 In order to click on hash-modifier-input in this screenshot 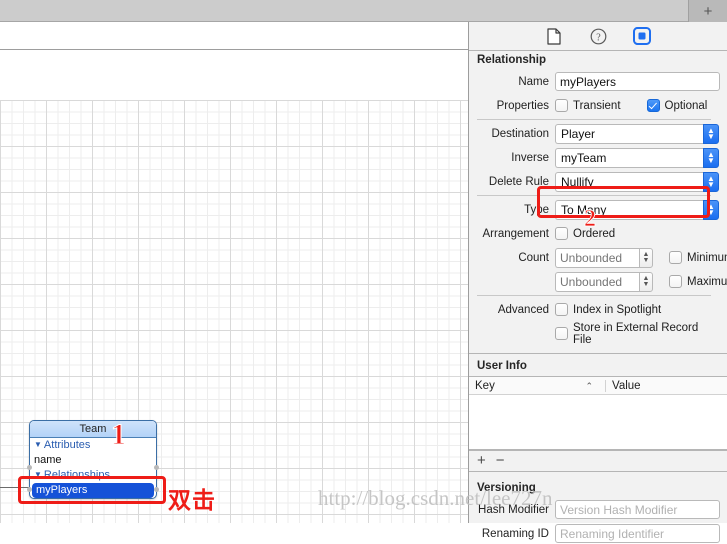, I will do `click(637, 509)`.